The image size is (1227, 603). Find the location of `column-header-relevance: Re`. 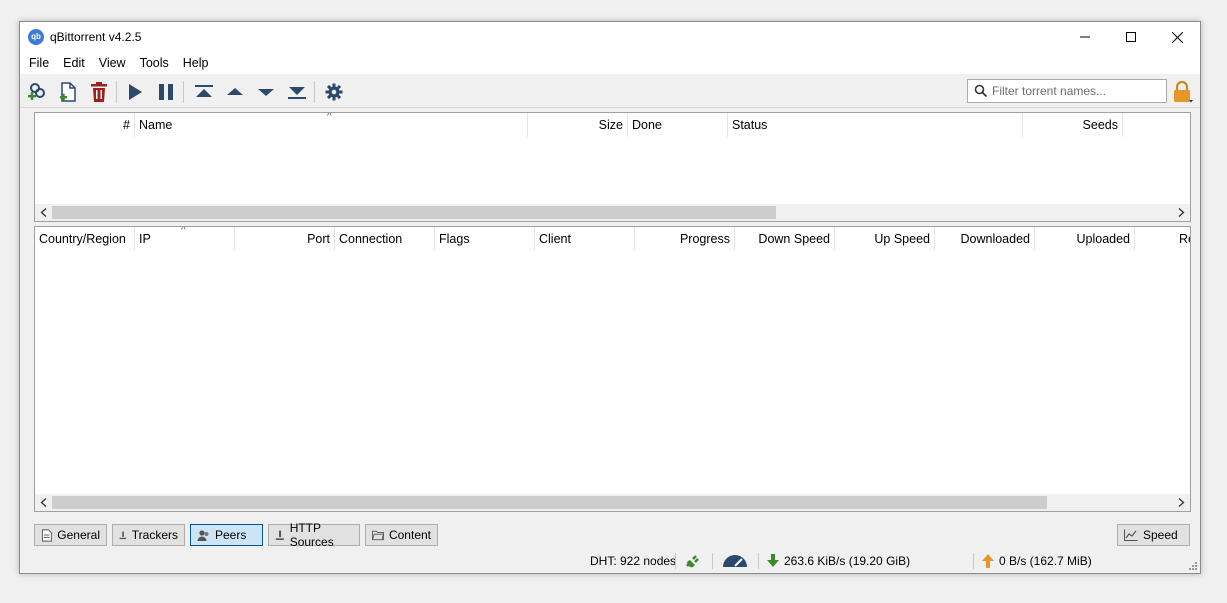

column-header-relevance: Re is located at coordinates (1182, 239).